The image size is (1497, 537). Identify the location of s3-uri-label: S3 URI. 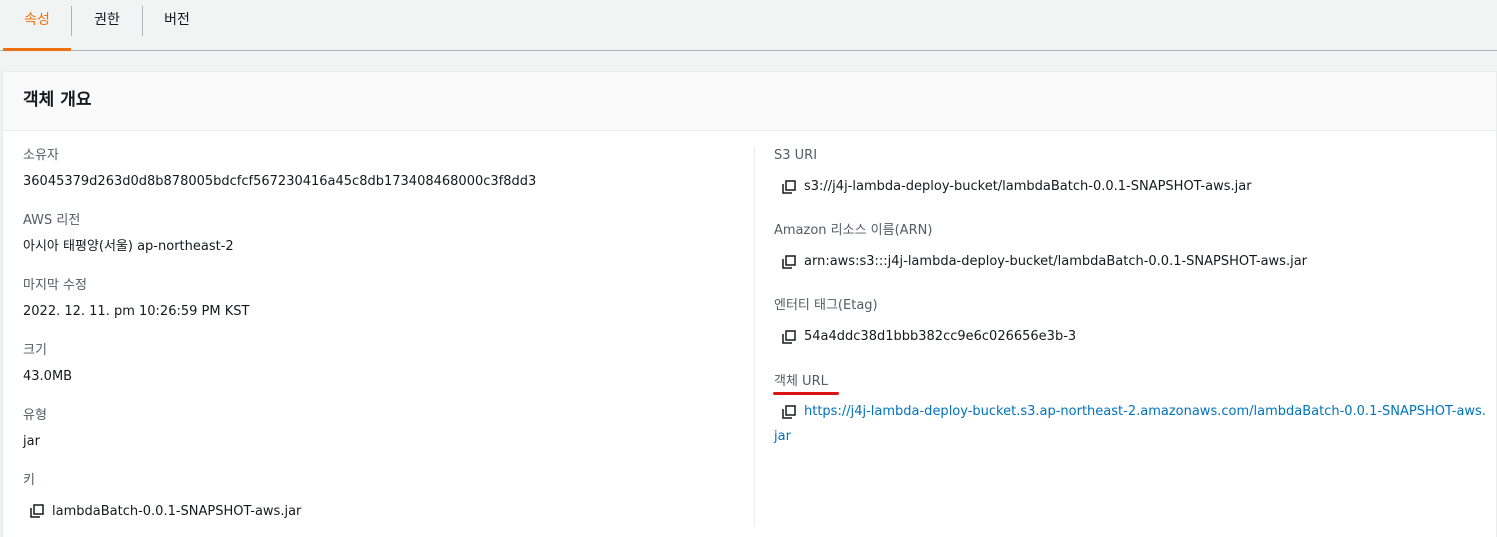
(796, 155).